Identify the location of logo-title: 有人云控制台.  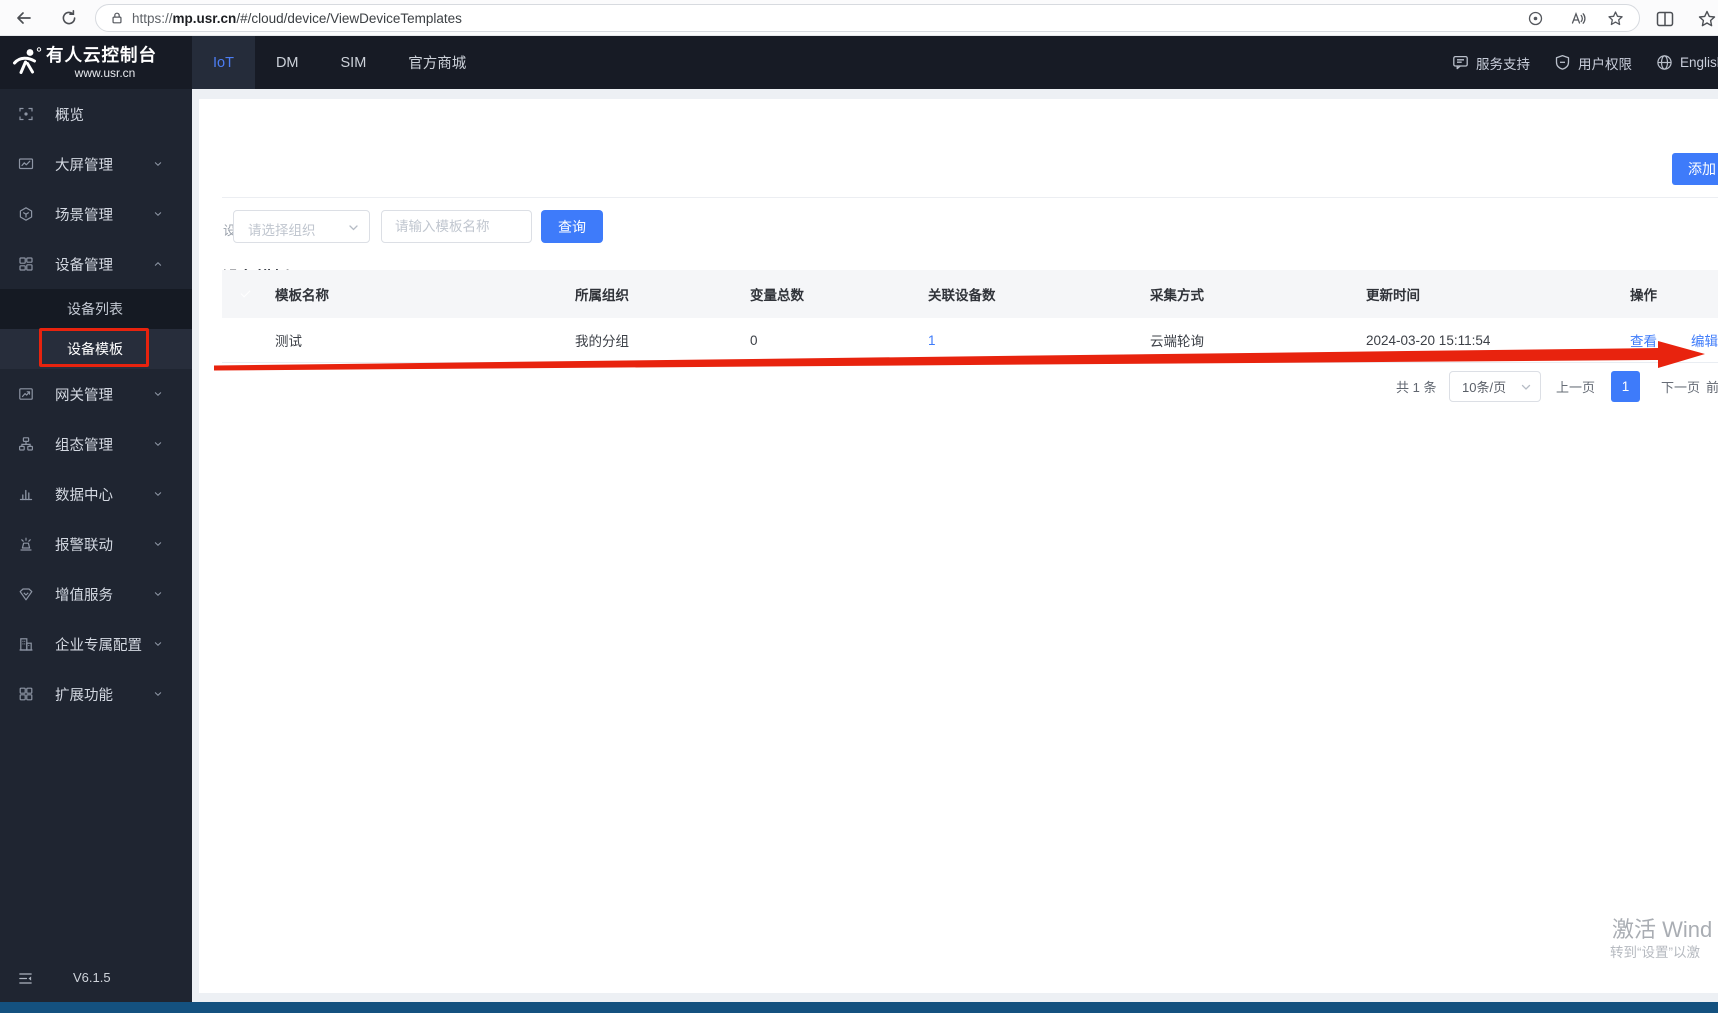
(101, 55).